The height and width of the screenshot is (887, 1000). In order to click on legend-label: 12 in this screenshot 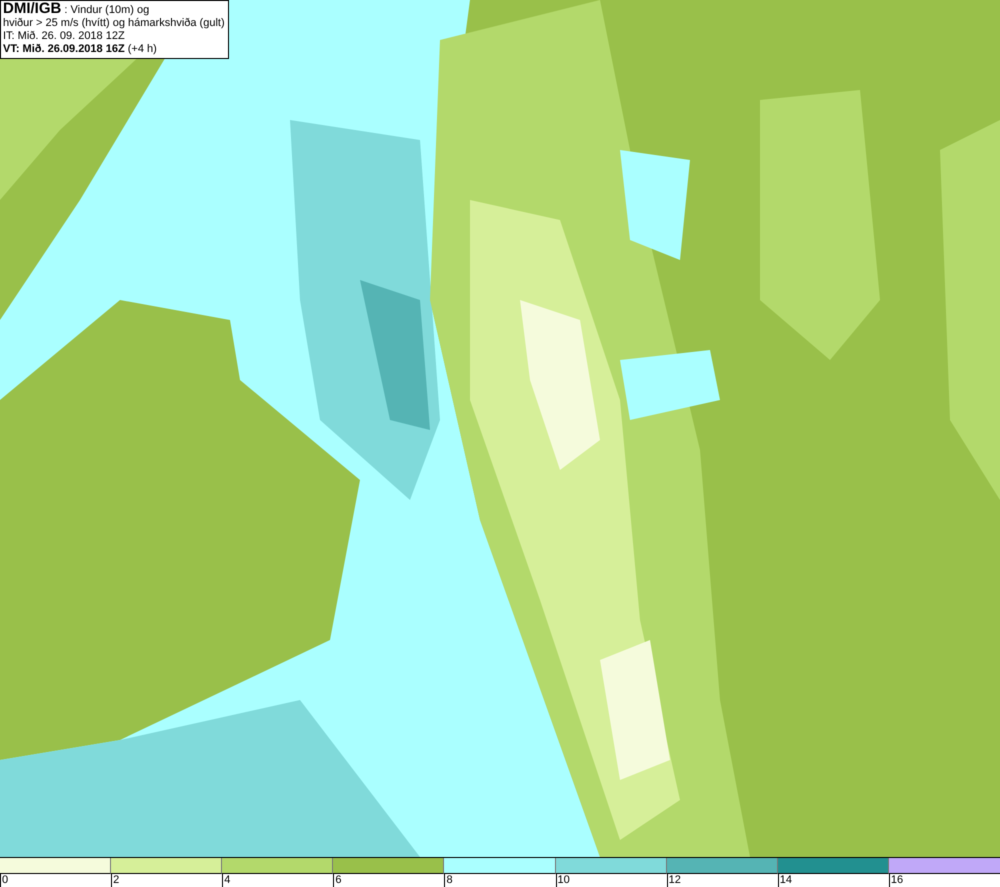, I will do `click(673, 880)`.